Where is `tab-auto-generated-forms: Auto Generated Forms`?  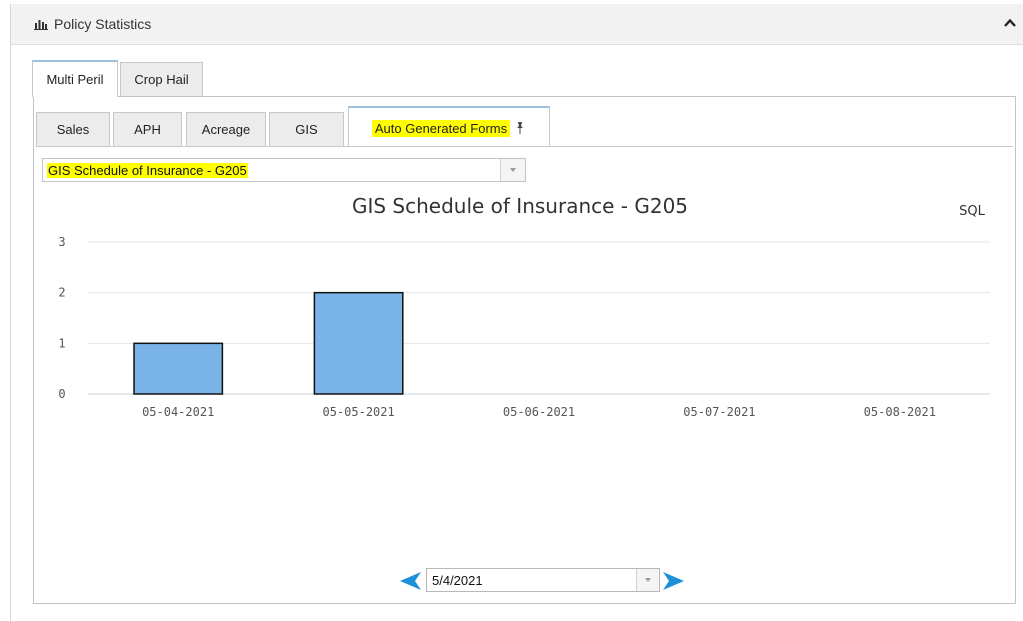 tab-auto-generated-forms: Auto Generated Forms is located at coordinates (449, 126).